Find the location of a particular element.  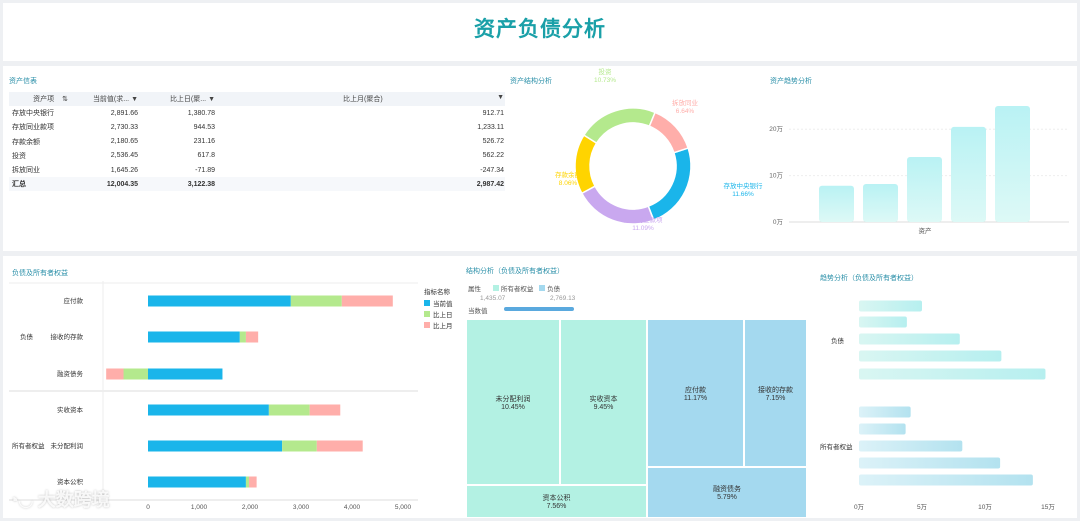

x-tick-label: 2,000 is located at coordinates (250, 507).